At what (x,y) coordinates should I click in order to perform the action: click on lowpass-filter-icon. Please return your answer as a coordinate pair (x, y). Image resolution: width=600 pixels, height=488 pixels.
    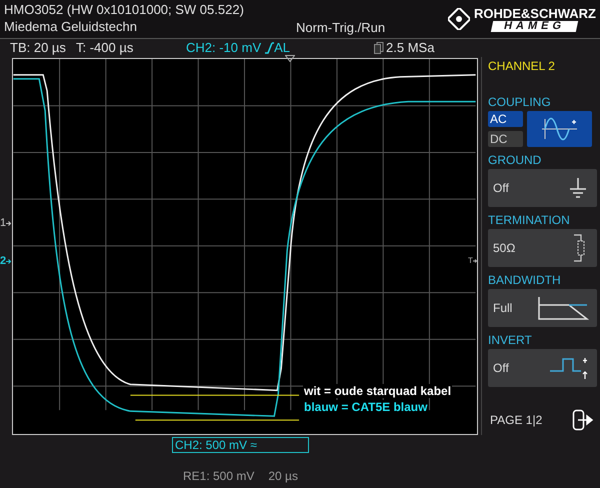
    Looking at the image, I should click on (563, 308).